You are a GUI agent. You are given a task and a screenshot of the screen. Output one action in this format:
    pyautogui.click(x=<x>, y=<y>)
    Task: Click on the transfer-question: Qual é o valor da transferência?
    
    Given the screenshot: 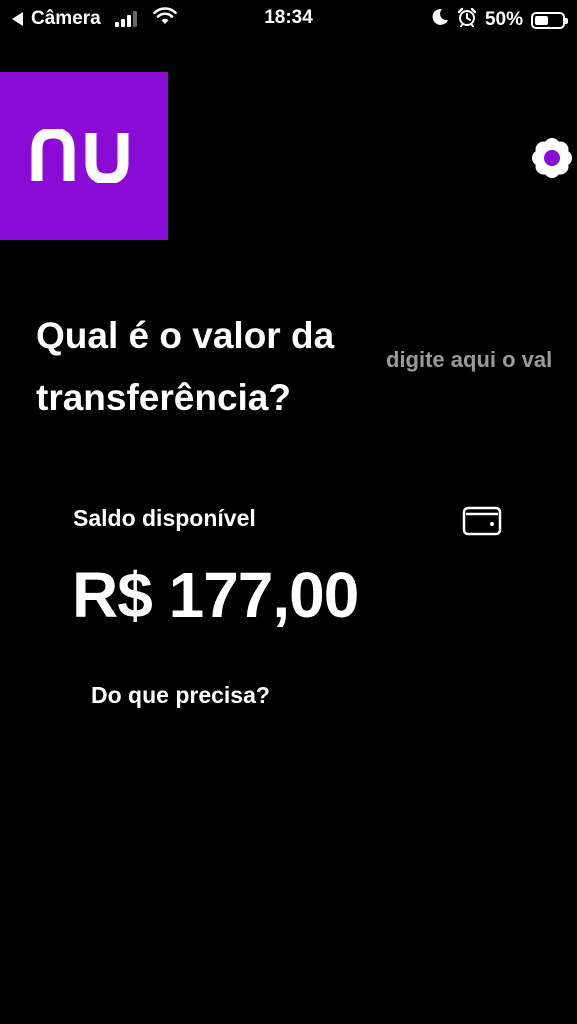 What is the action you would take?
    pyautogui.click(x=185, y=366)
    